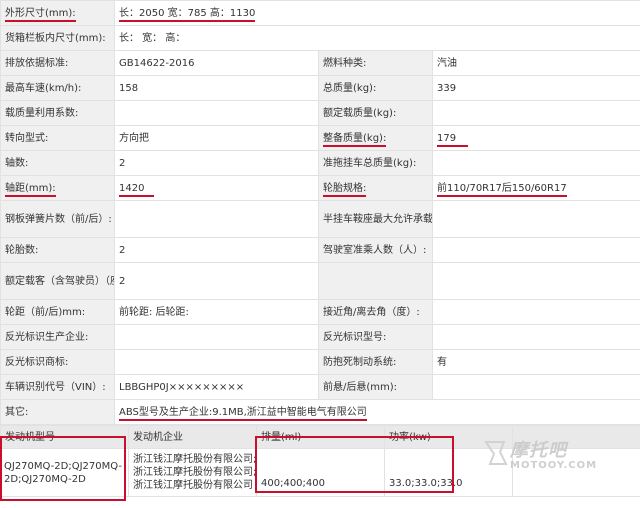 The height and width of the screenshot is (508, 640). Describe the element at coordinates (535, 312) in the screenshot. I see `value-approach-angle` at that location.